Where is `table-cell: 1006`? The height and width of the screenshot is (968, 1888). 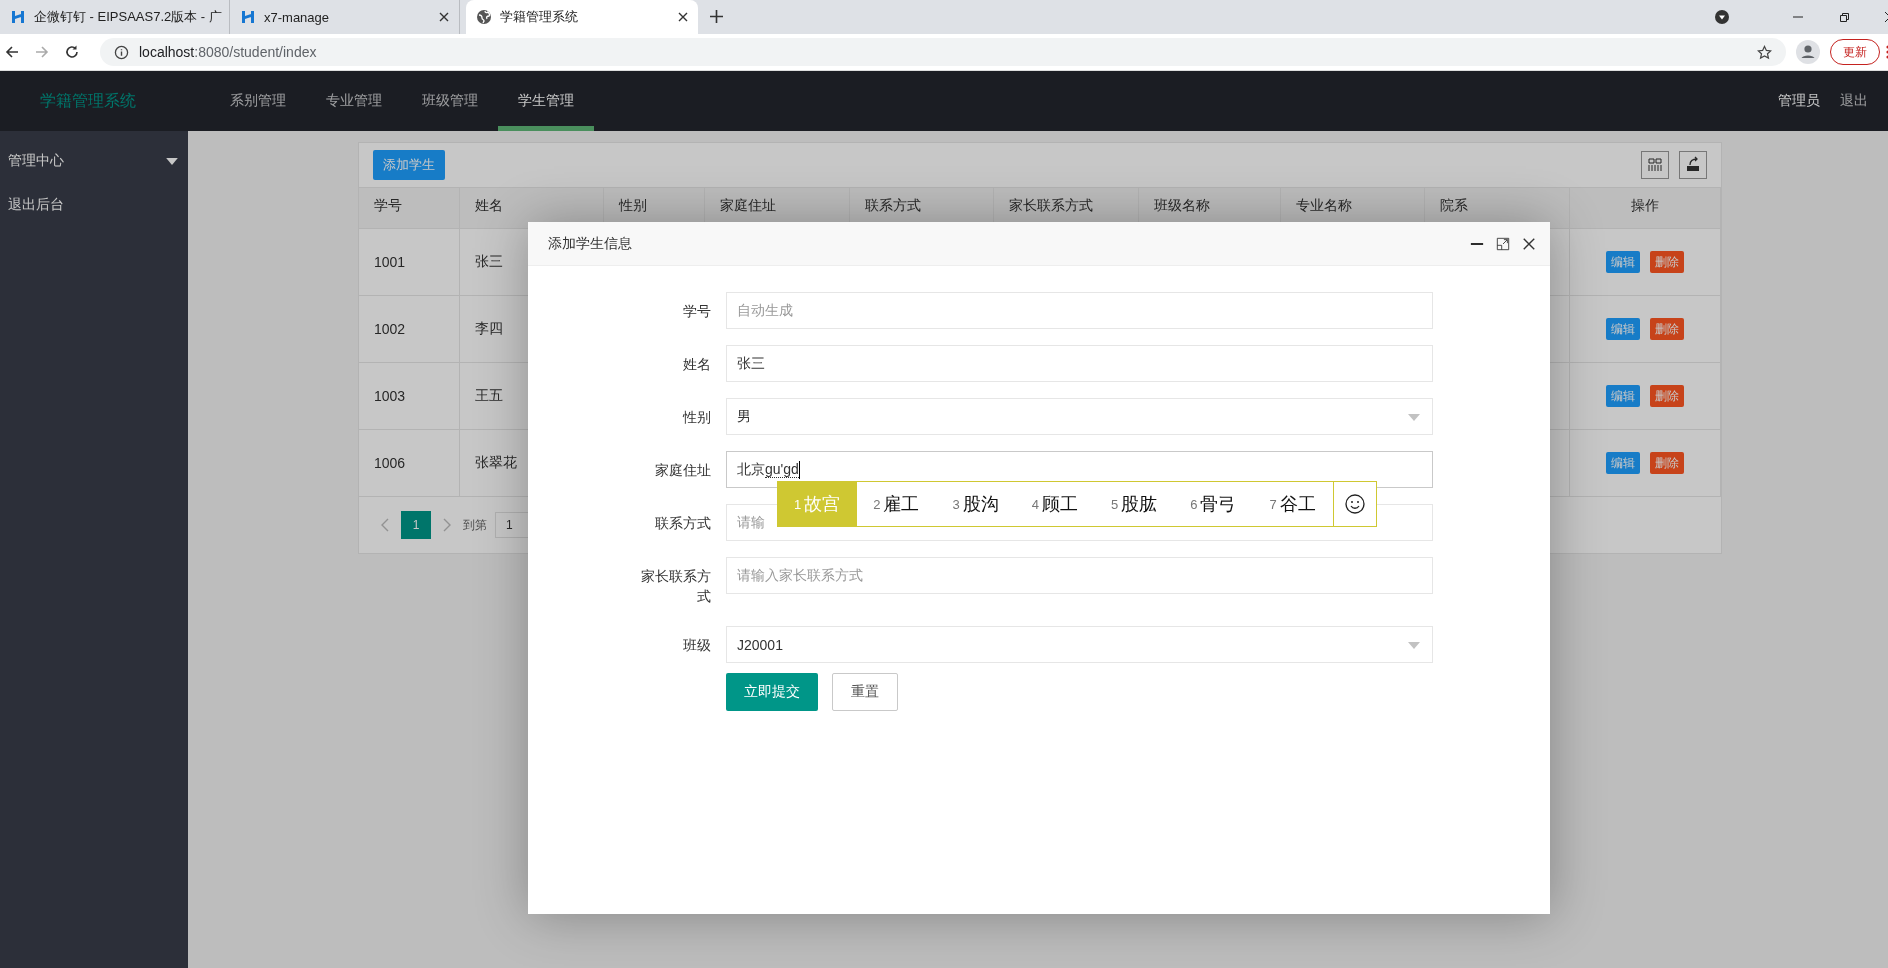 table-cell: 1006 is located at coordinates (390, 463).